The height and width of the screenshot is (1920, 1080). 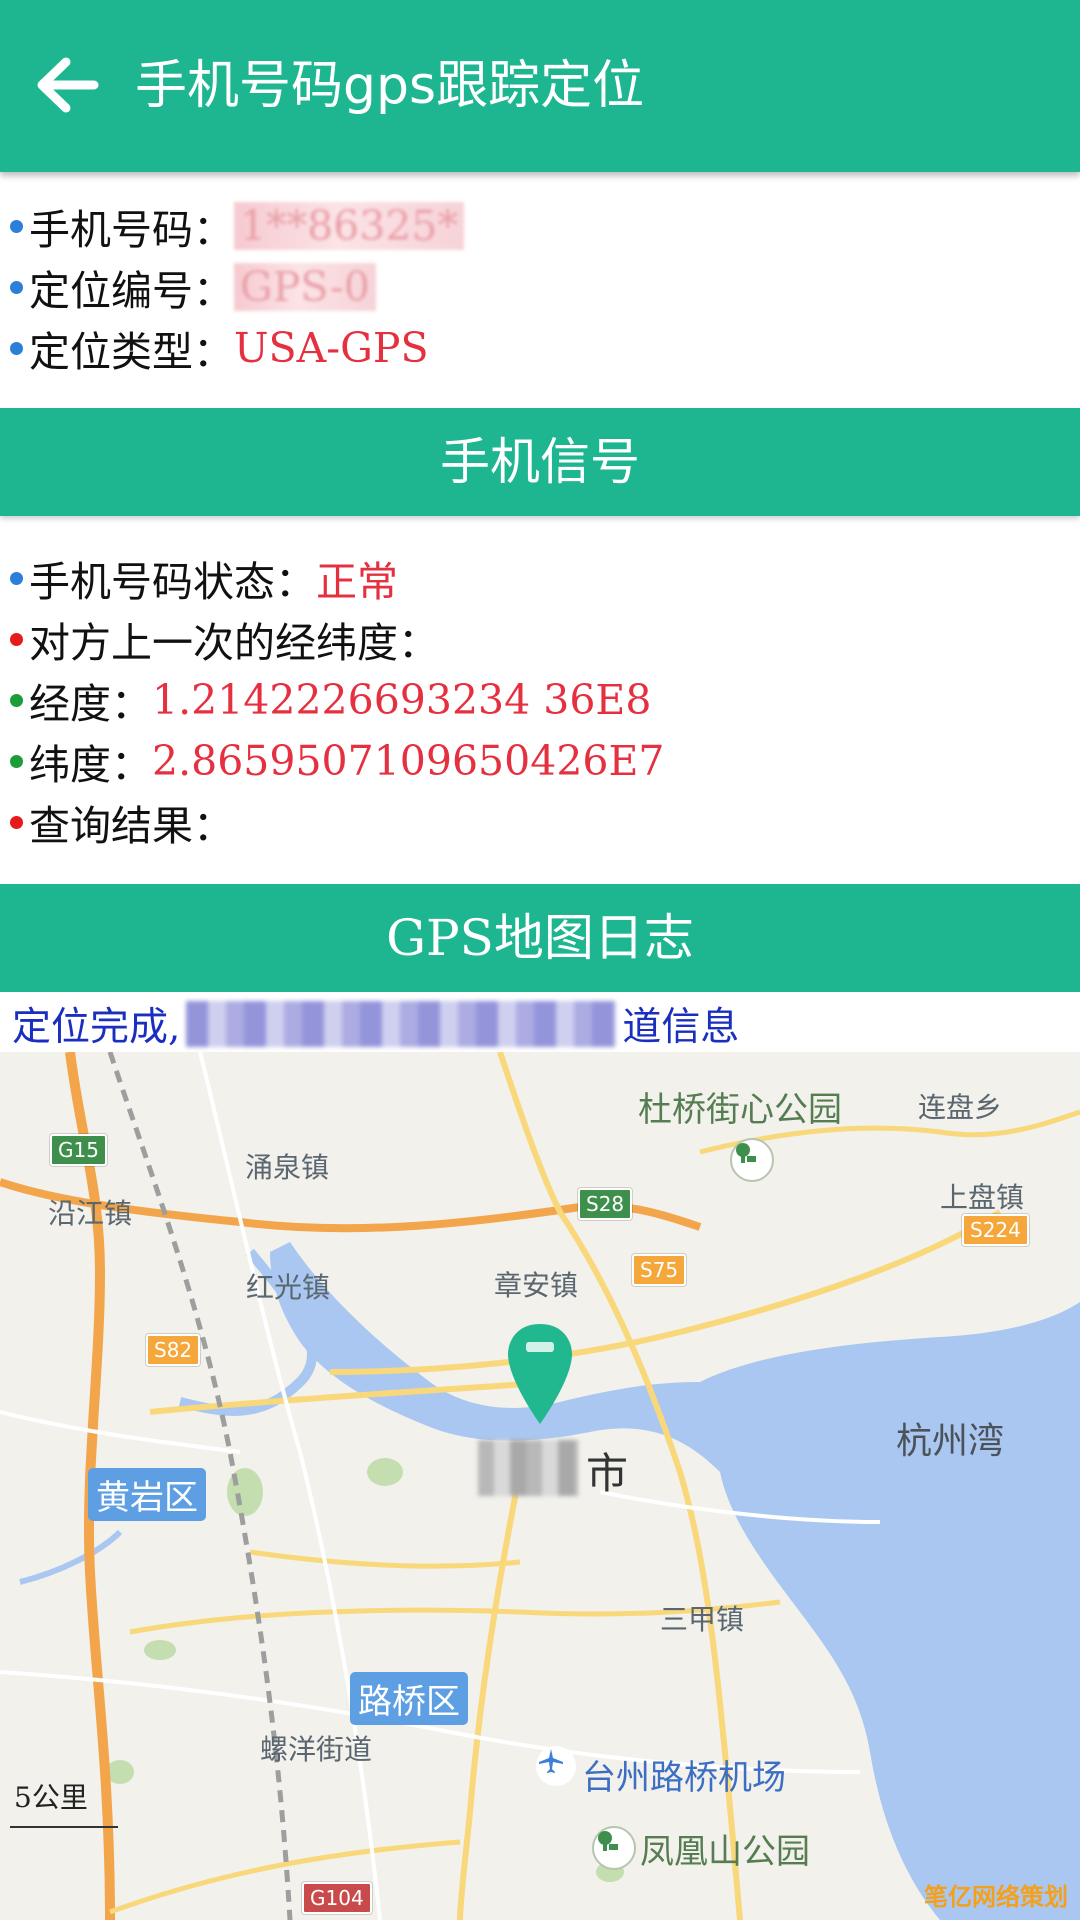 I want to click on latitude-label: 纬度：, so click(x=90, y=765).